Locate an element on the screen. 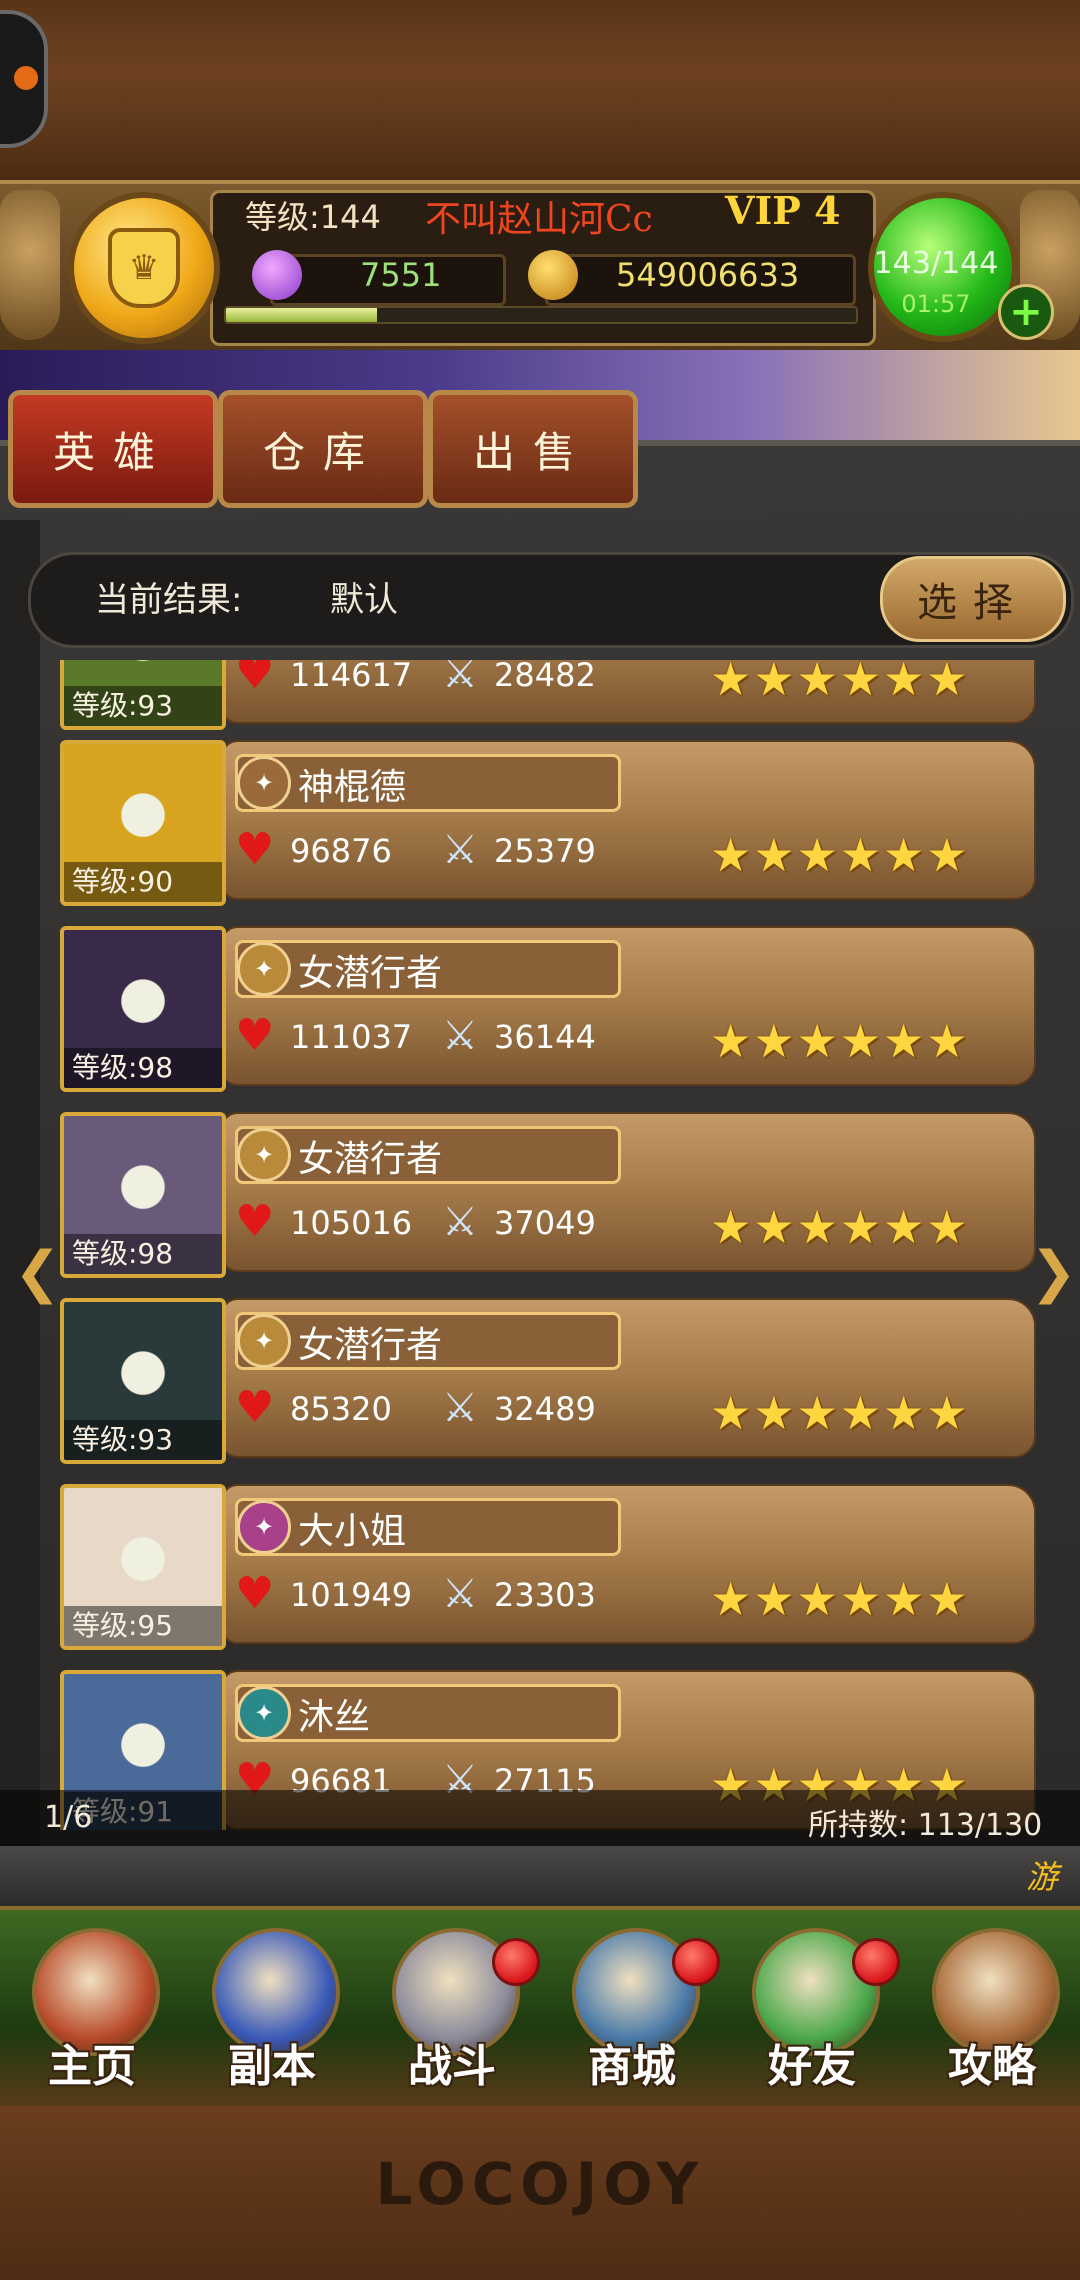  hero-attack: 25379 is located at coordinates (545, 851).